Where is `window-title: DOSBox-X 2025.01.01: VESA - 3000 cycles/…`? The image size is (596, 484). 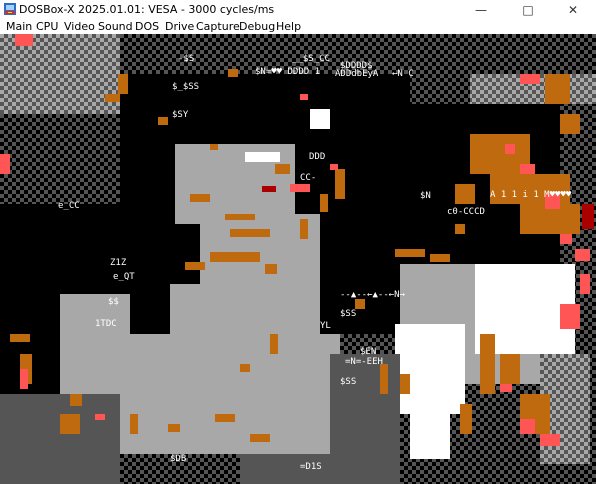 window-title: DOSBox-X 2025.01.01: VESA - 3000 cycles/… is located at coordinates (147, 9).